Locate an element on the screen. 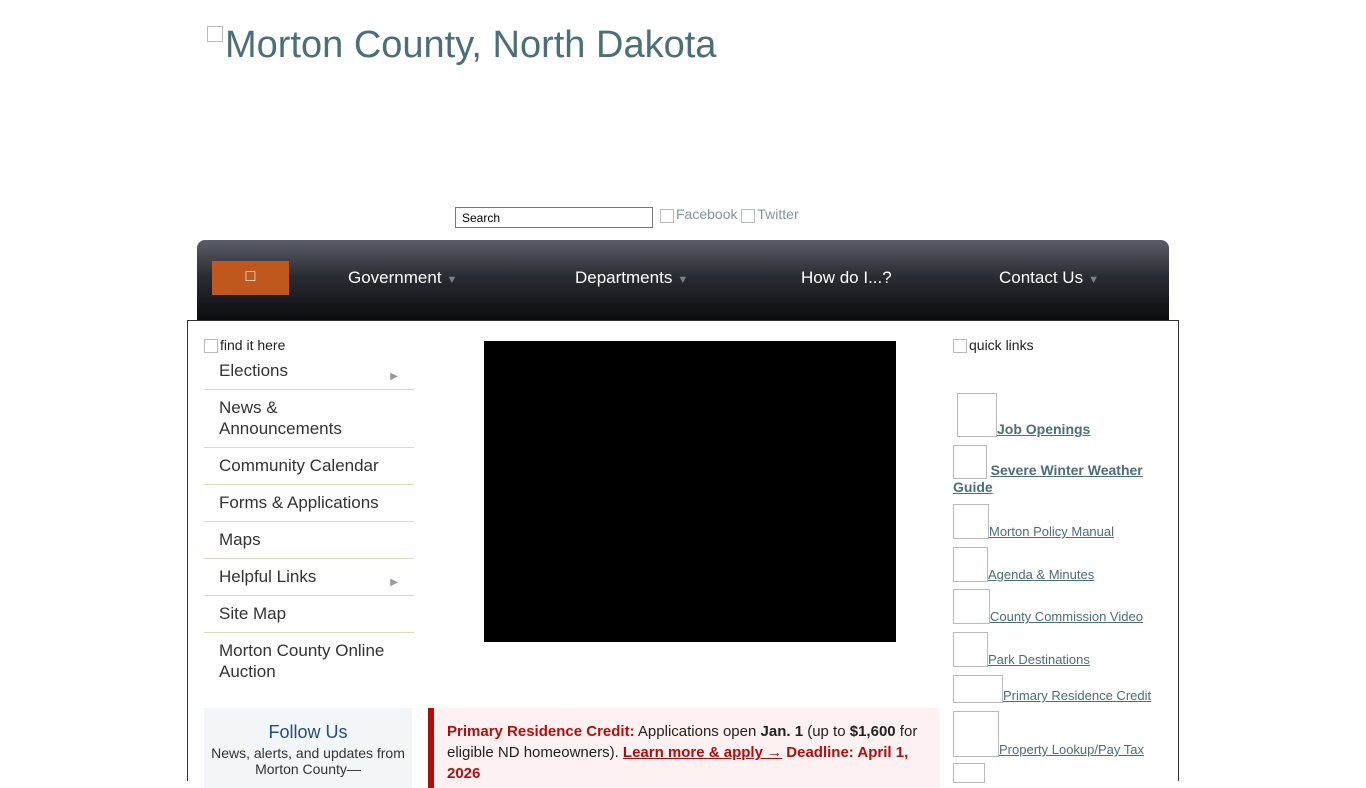  social-links: Facebook Twitter is located at coordinates (729, 214).